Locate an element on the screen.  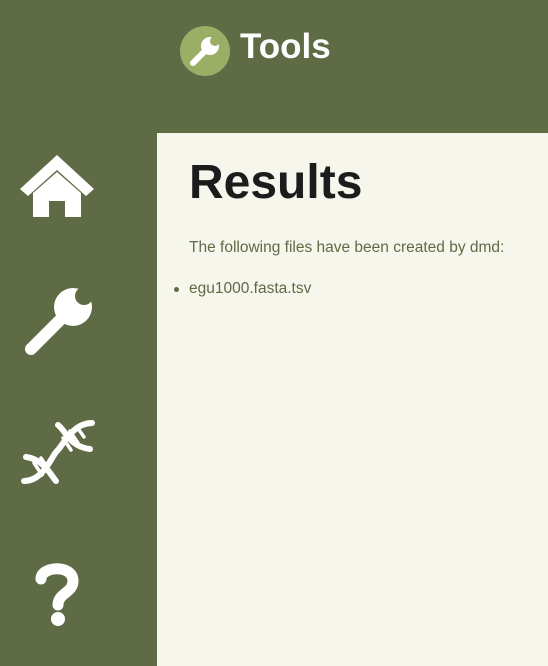
file-list: egu1000.fasta.tsv is located at coordinates (242, 289).